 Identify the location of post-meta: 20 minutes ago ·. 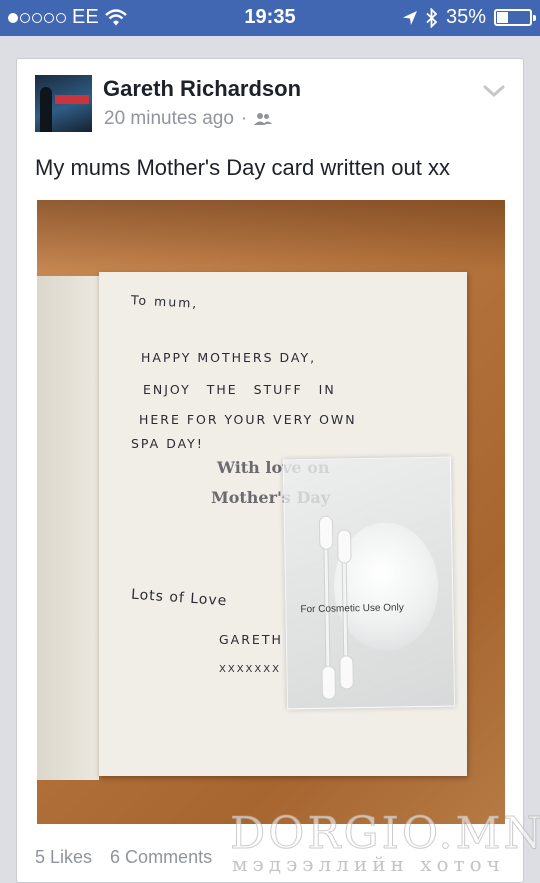
(188, 119).